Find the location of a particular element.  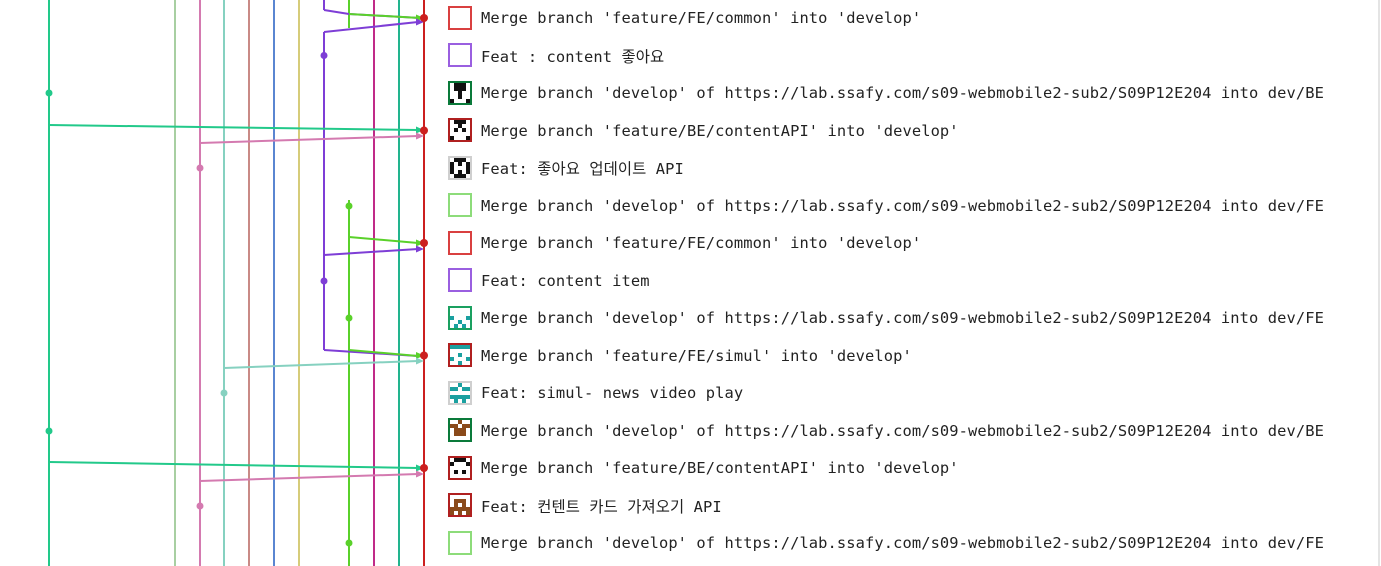

commit-row: Feat : content 좋아요 is located at coordinates (900, 55).